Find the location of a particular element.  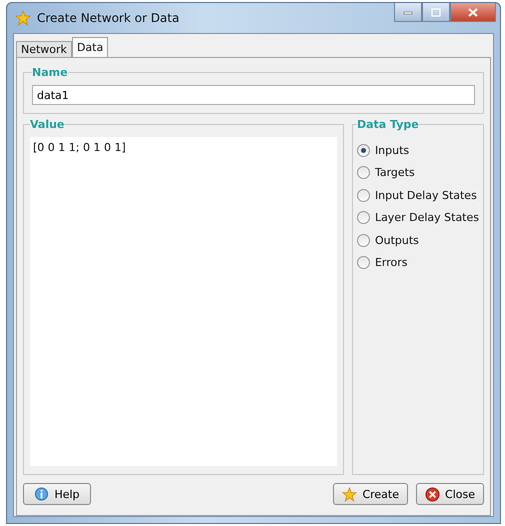

radio-option: Input Delay States is located at coordinates (417, 195).